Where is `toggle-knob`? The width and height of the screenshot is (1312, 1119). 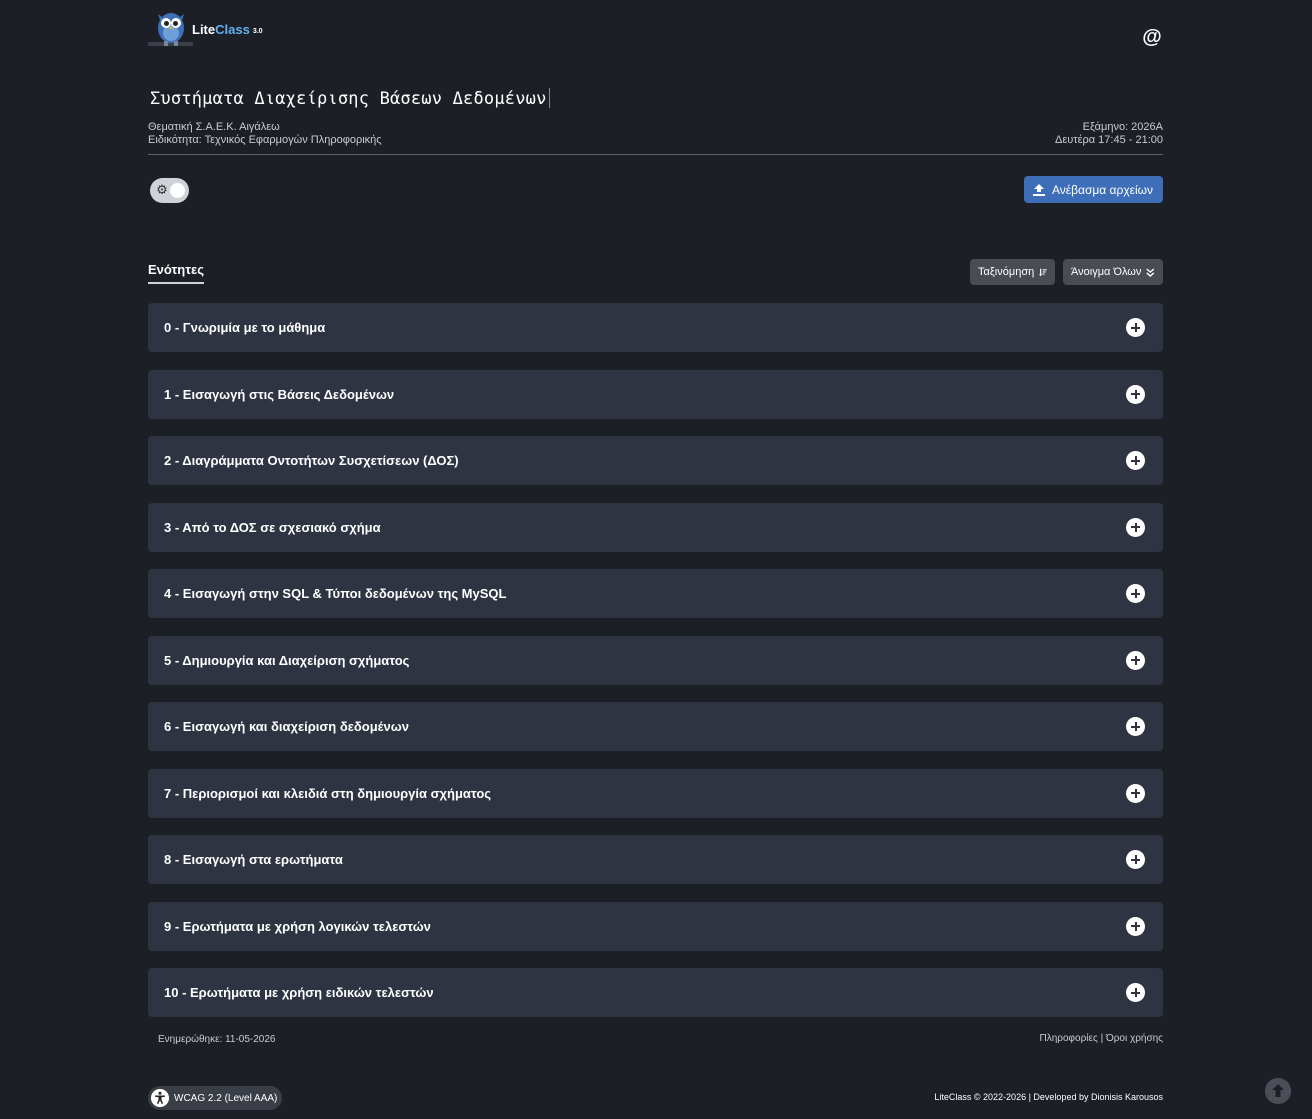 toggle-knob is located at coordinates (177, 190).